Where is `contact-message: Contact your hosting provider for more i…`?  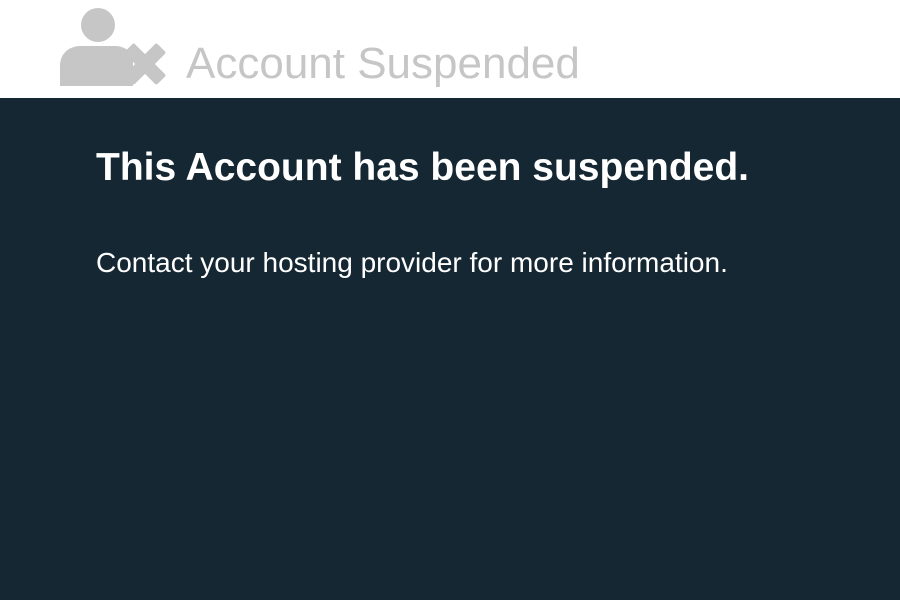 contact-message: Contact your hosting provider for more i… is located at coordinates (412, 262).